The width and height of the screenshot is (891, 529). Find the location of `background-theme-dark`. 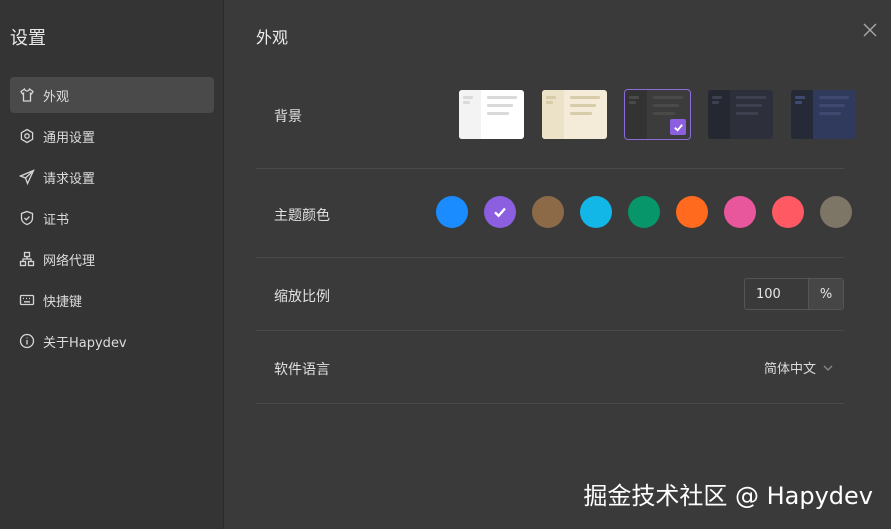

background-theme-dark is located at coordinates (657, 114).